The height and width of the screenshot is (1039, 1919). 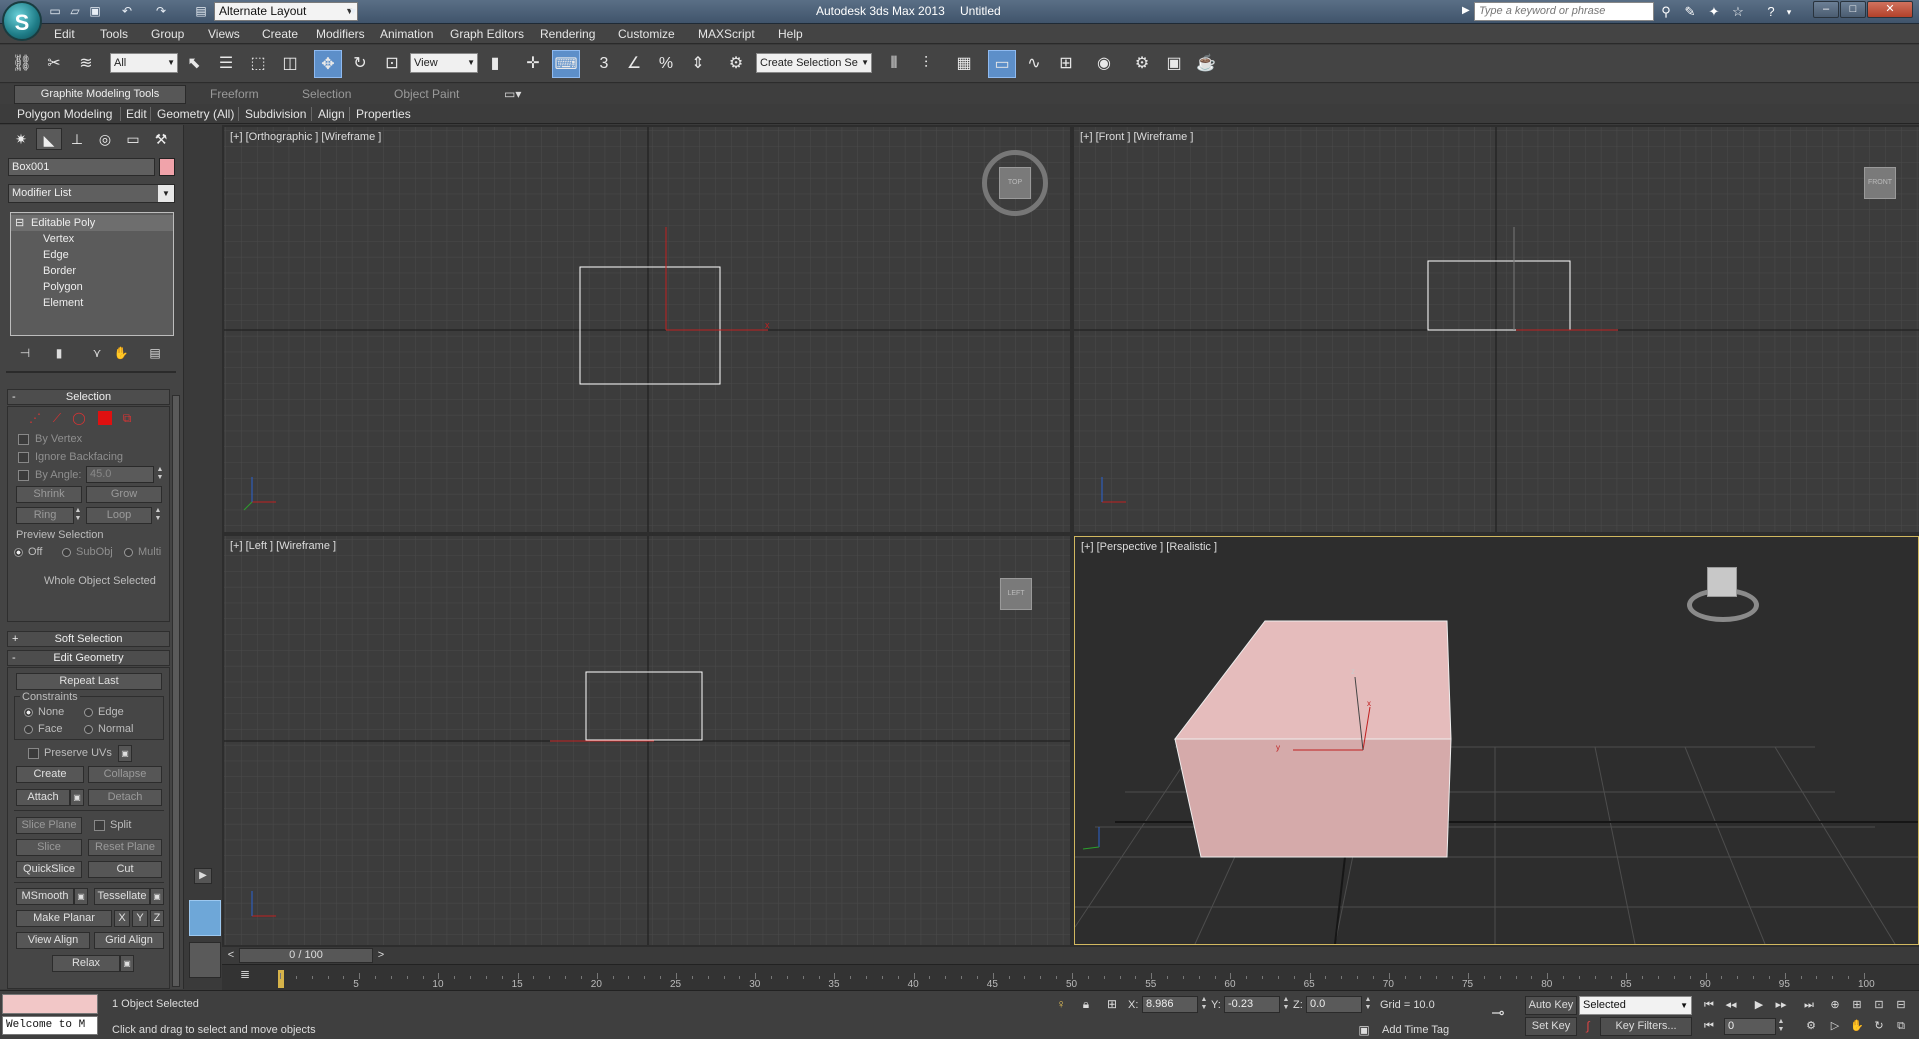 What do you see at coordinates (1564, 11) in the screenshot?
I see `keyword-search-input: Type a keyword or phrase` at bounding box center [1564, 11].